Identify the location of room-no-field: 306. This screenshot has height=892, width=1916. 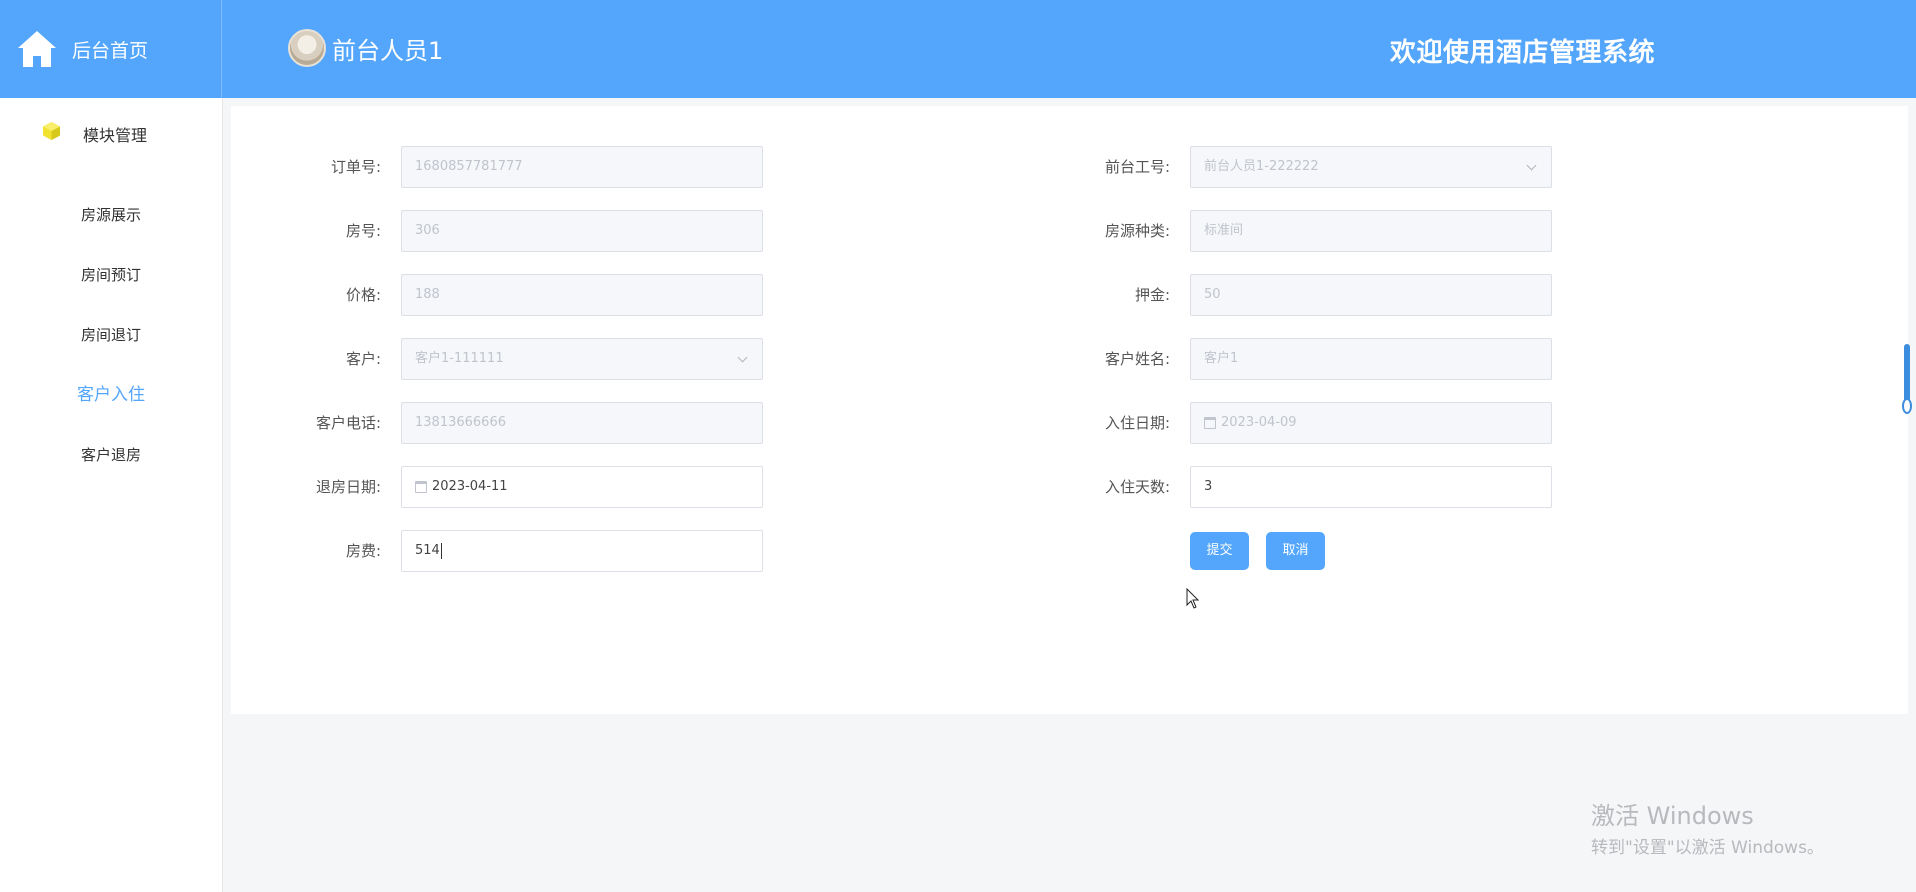
(582, 231).